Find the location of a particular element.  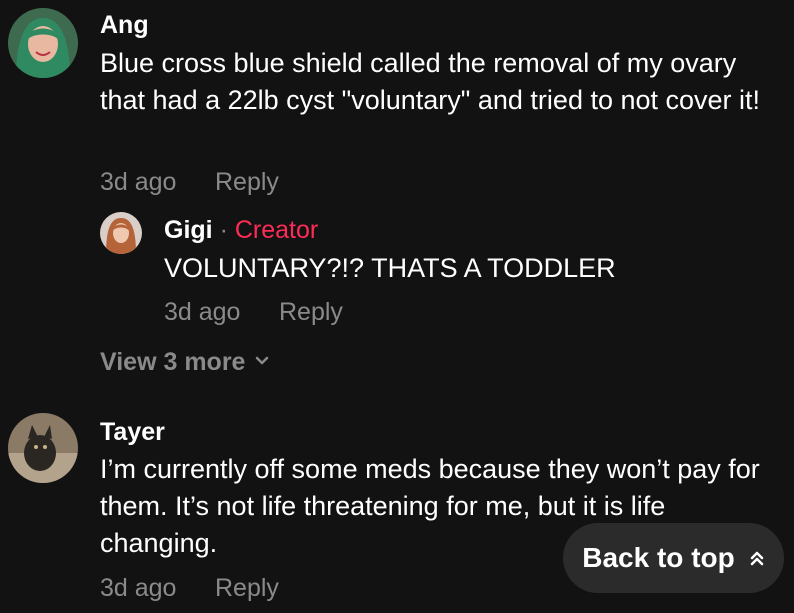

avatar-ang is located at coordinates (43, 43).